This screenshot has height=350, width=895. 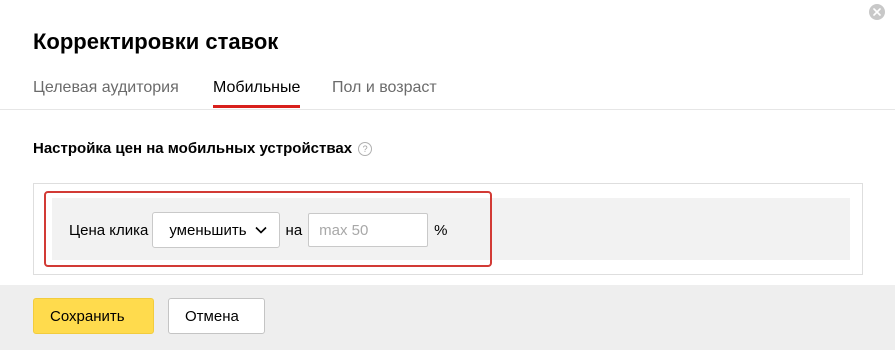 What do you see at coordinates (109, 230) in the screenshot?
I see `click-price-label: Цена клика` at bounding box center [109, 230].